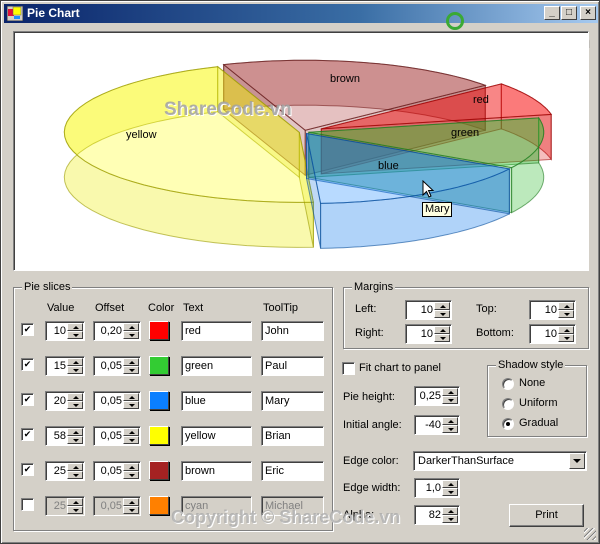  I want to click on slice-tooltip-input: Paul, so click(292, 366).